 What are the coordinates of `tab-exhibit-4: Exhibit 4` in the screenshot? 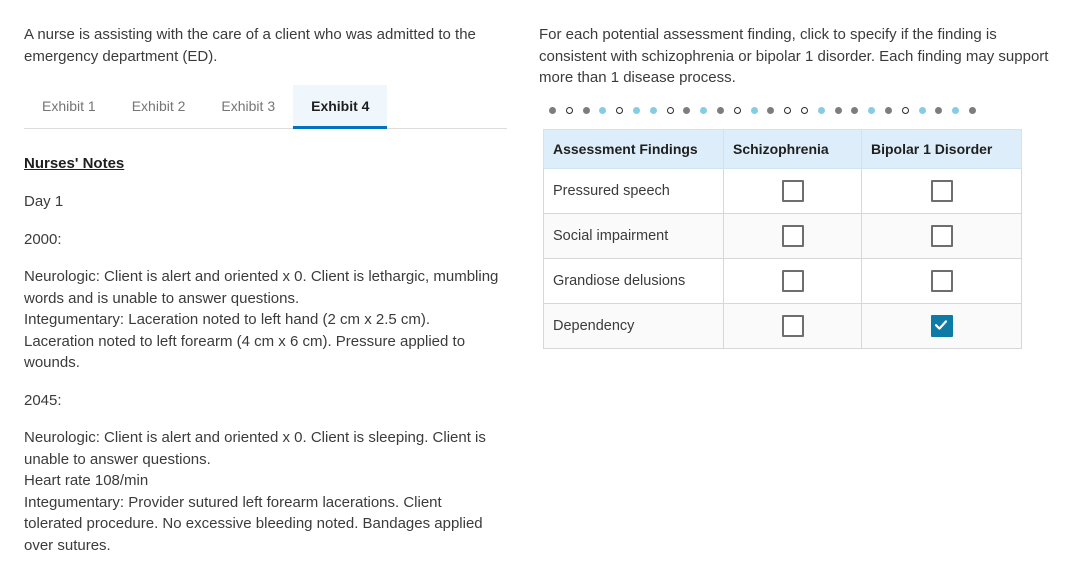 It's located at (340, 107).